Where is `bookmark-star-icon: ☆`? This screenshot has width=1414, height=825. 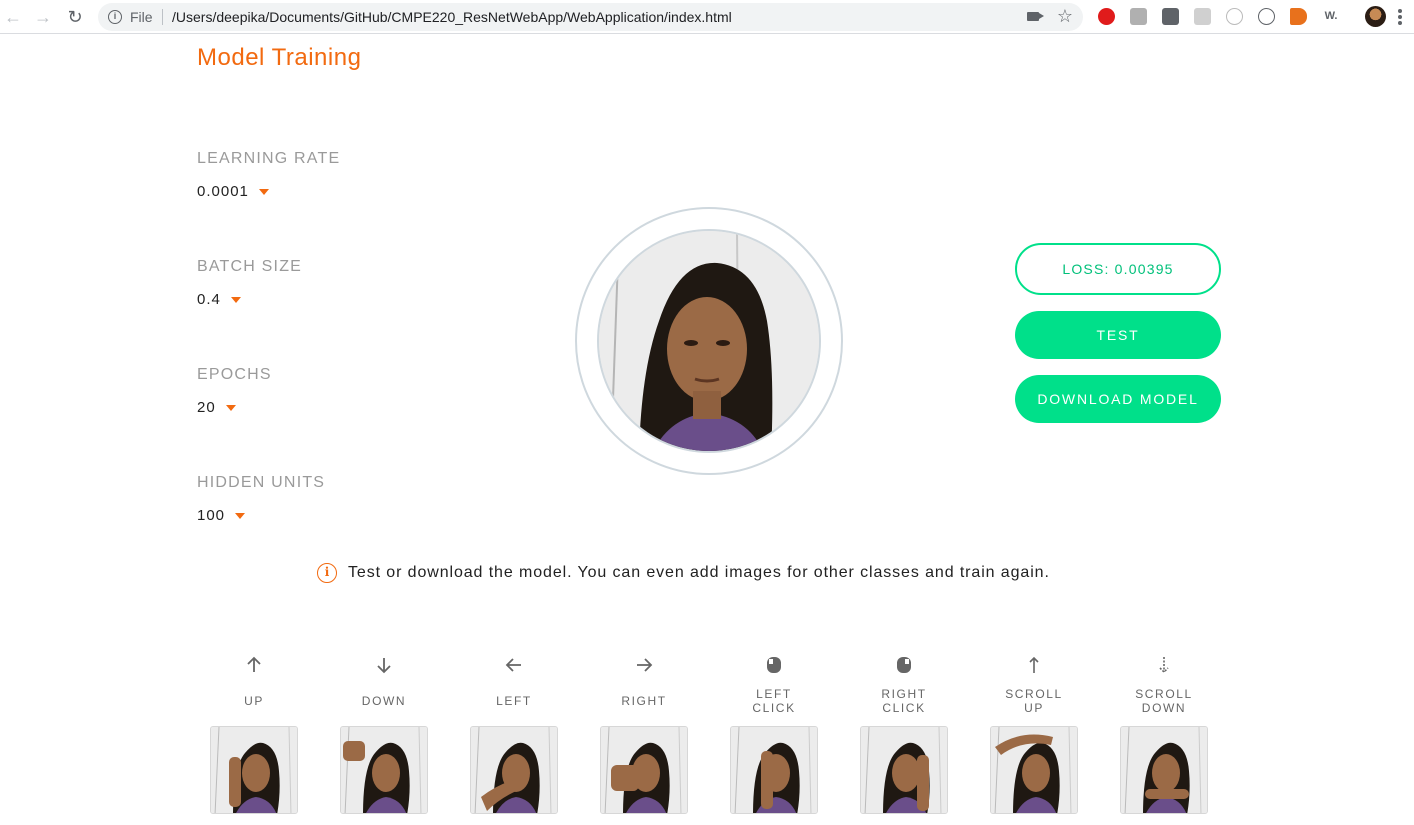 bookmark-star-icon: ☆ is located at coordinates (1065, 16).